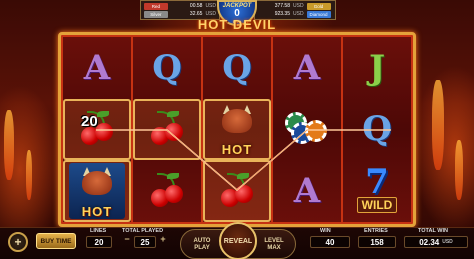 Image resolution: width=474 pixels, height=259 pixels. Describe the element at coordinates (282, 6) in the screenshot. I see `jackpot-tier-value: 377.58` at that location.